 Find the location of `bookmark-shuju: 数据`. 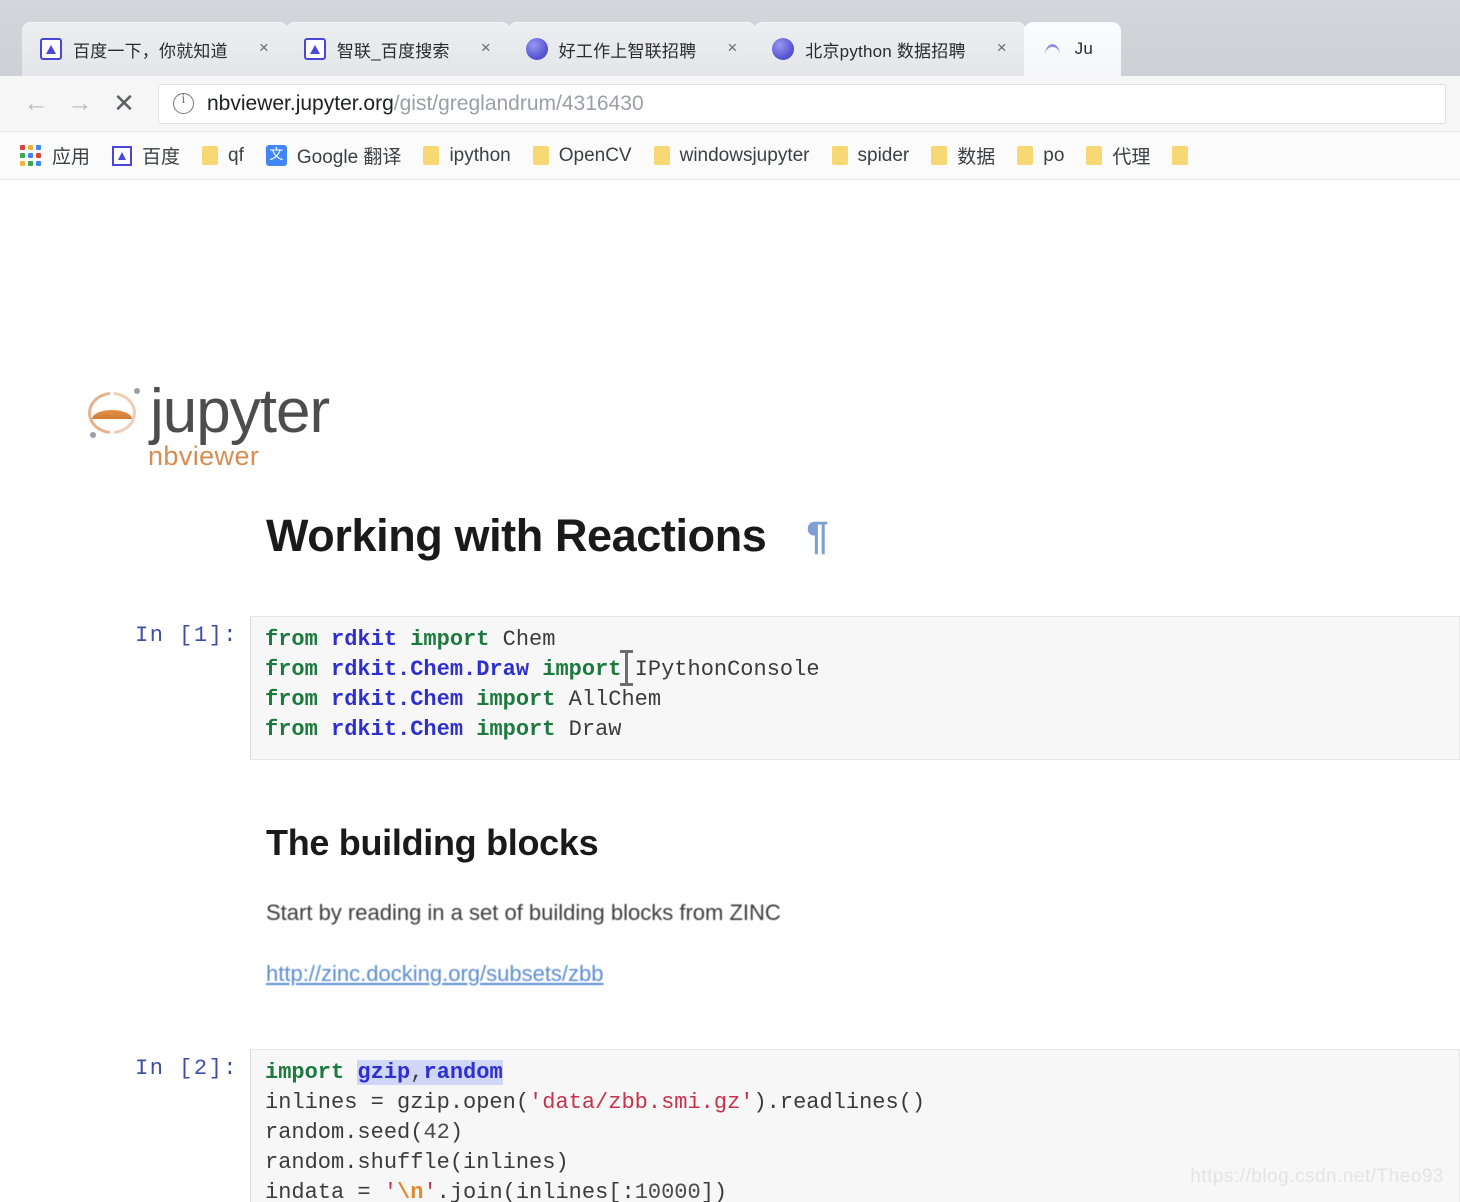

bookmark-shuju: 数据 is located at coordinates (963, 155).